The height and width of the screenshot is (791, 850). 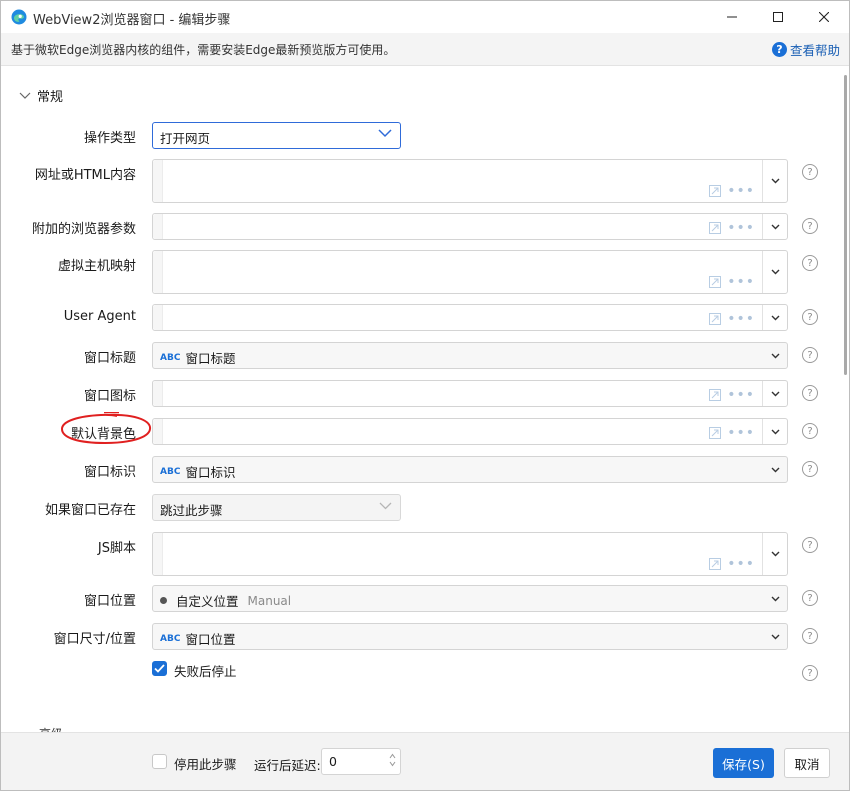 What do you see at coordinates (470, 181) in the screenshot?
I see `url-field: •••` at bounding box center [470, 181].